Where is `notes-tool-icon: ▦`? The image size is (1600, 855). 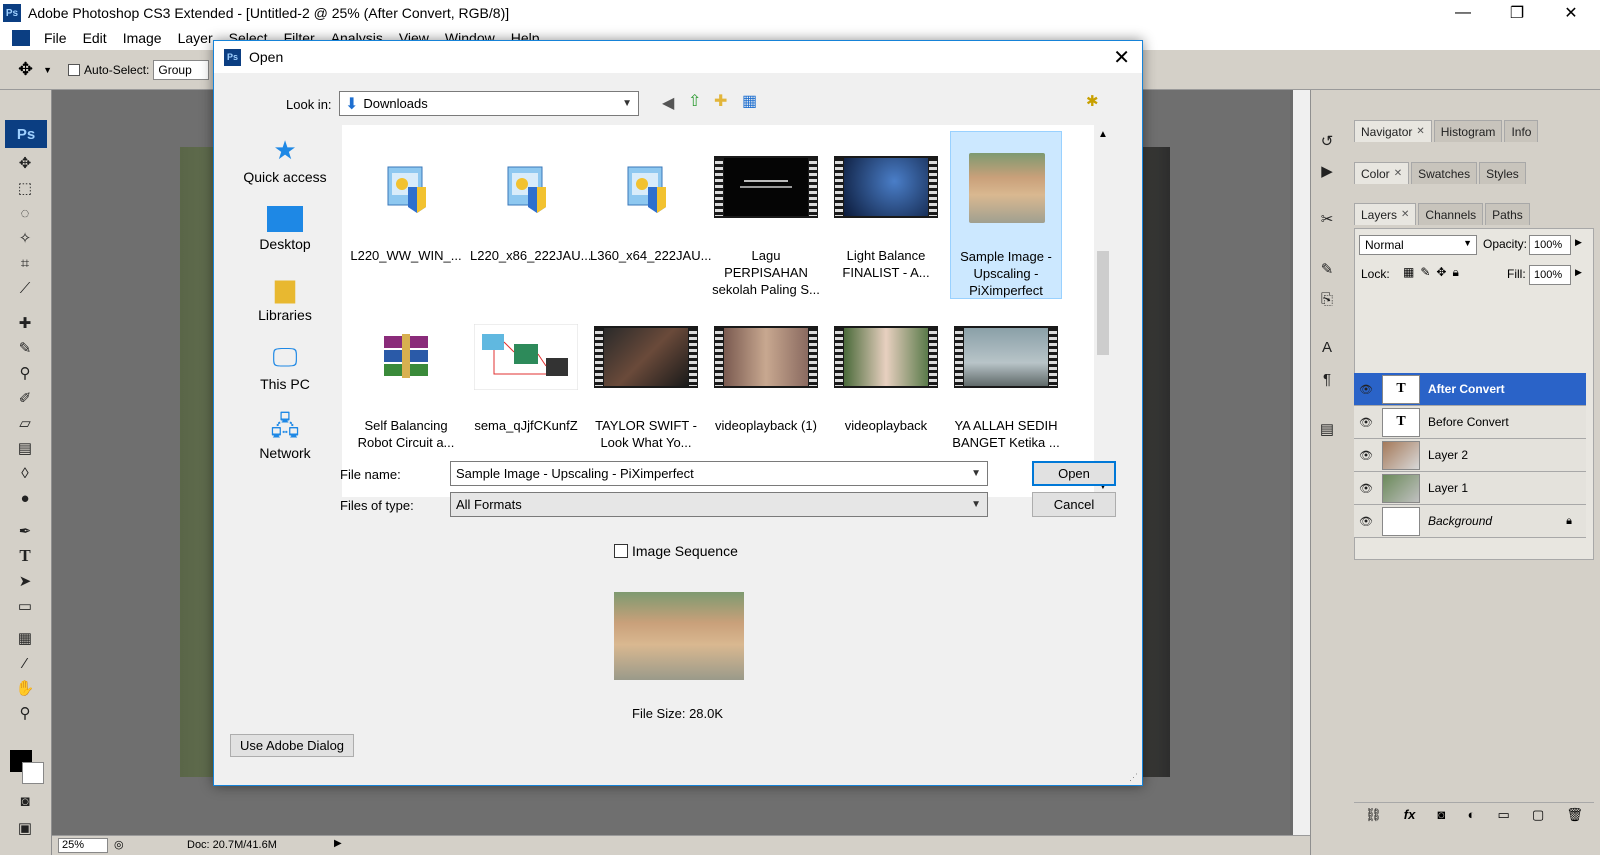
notes-tool-icon: ▦ is located at coordinates (25, 638).